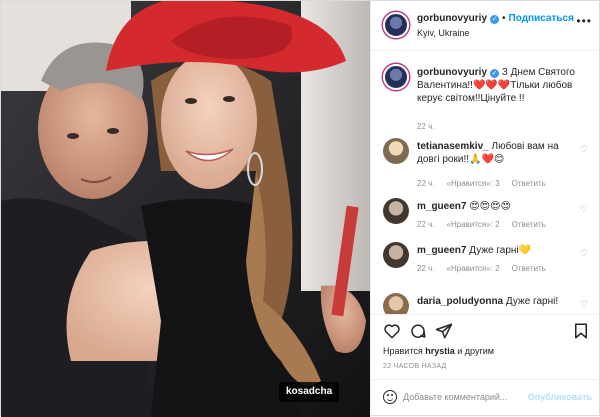 This screenshot has width=600, height=417. I want to click on publish-button: Опубликовать, so click(560, 397).